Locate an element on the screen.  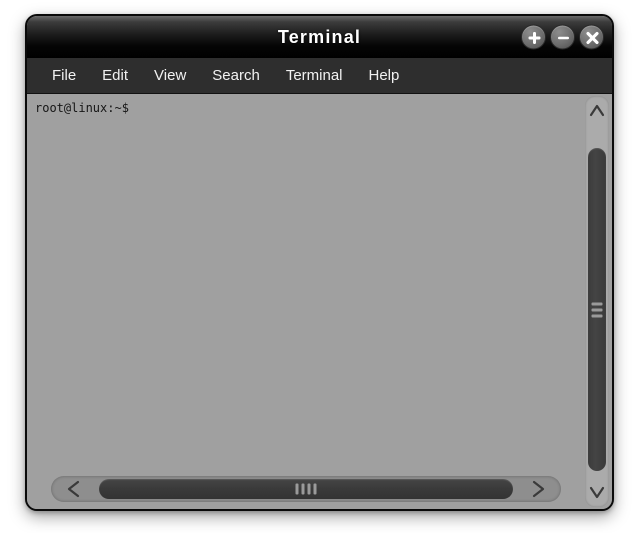
scroll-up-button is located at coordinates (597, 111).